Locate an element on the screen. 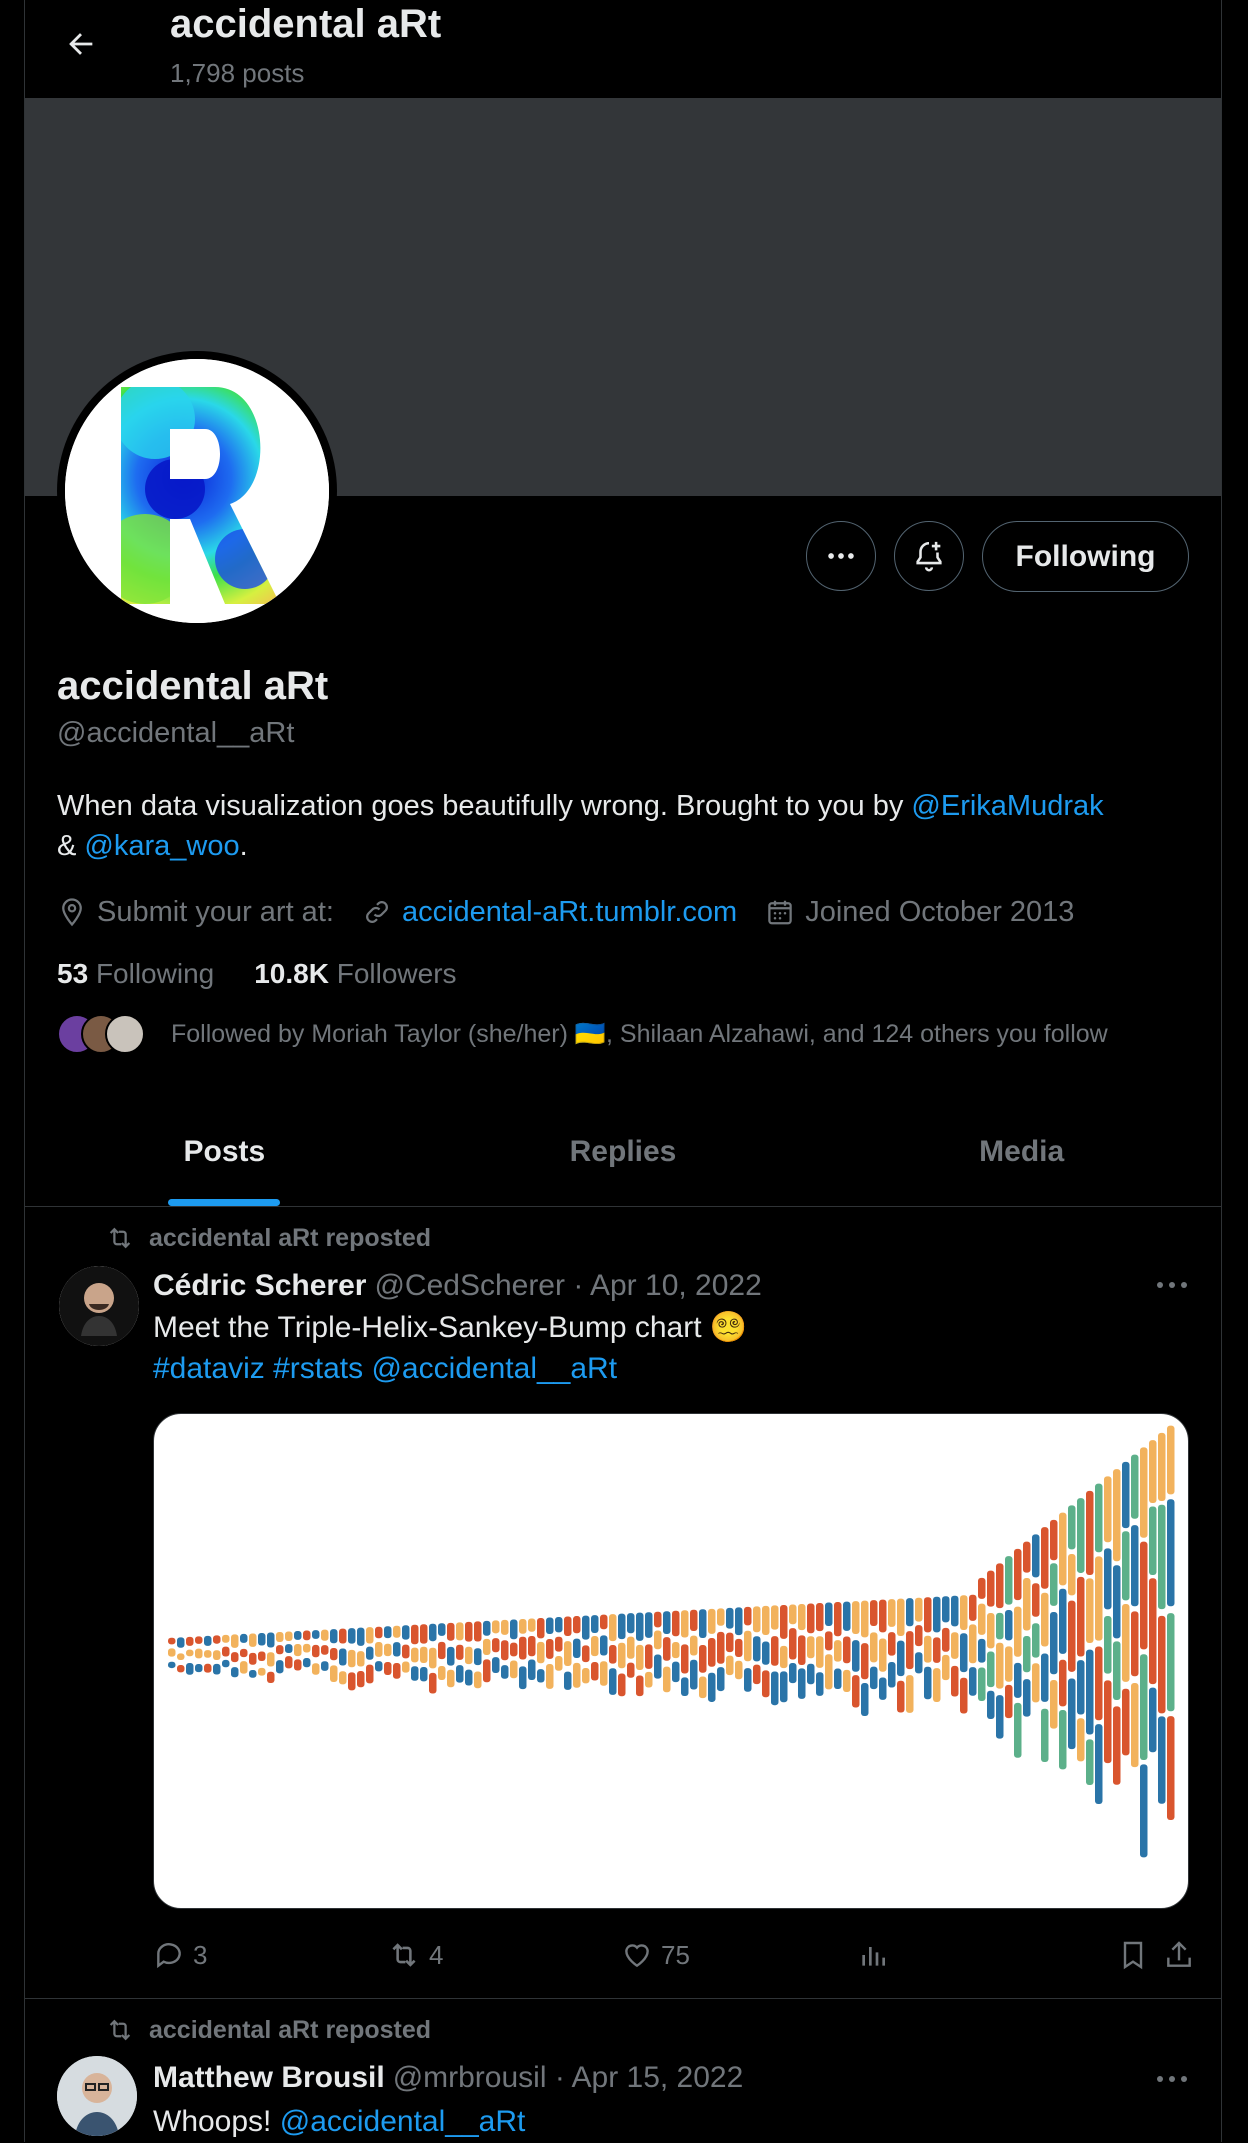 This screenshot has width=1248, height=2143. link-icon is located at coordinates (376, 912).